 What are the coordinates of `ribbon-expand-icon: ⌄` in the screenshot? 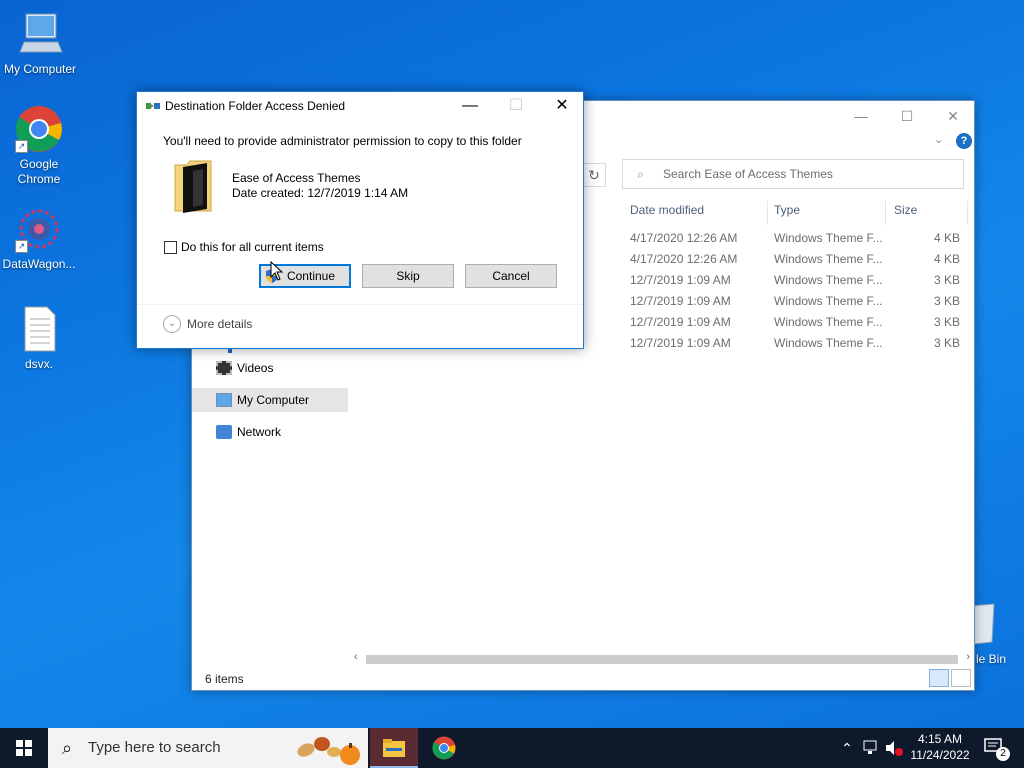 It's located at (938, 139).